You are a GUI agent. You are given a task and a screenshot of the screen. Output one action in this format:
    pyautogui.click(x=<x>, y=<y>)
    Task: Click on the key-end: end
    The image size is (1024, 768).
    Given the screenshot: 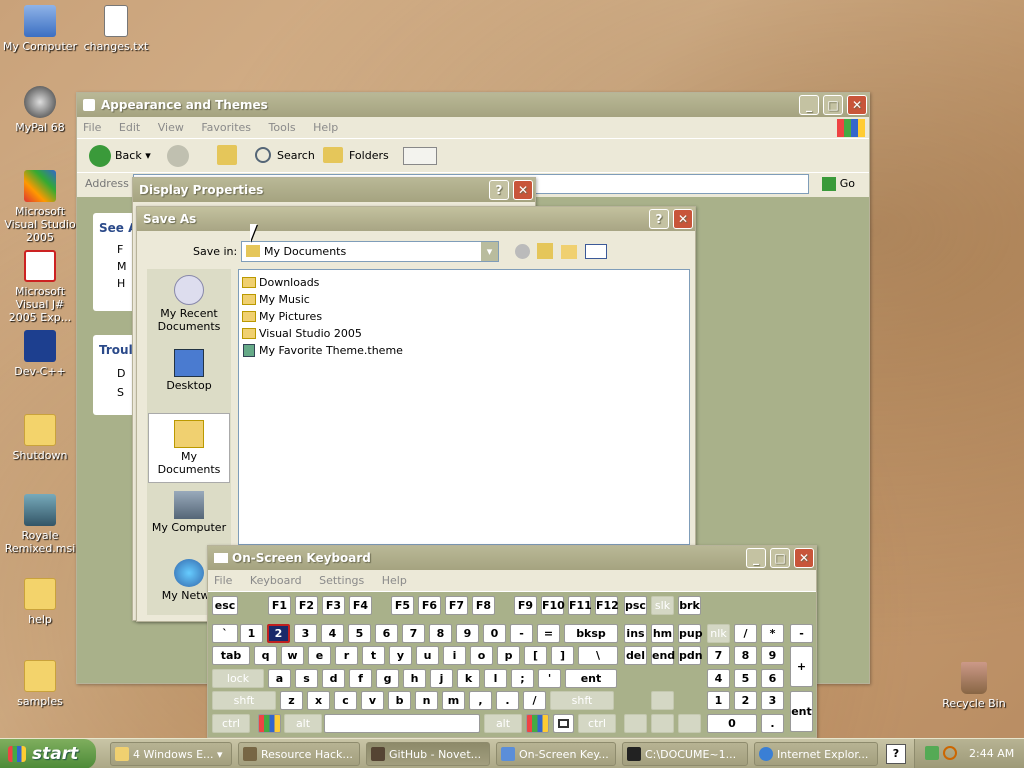 What is the action you would take?
    pyautogui.click(x=663, y=655)
    